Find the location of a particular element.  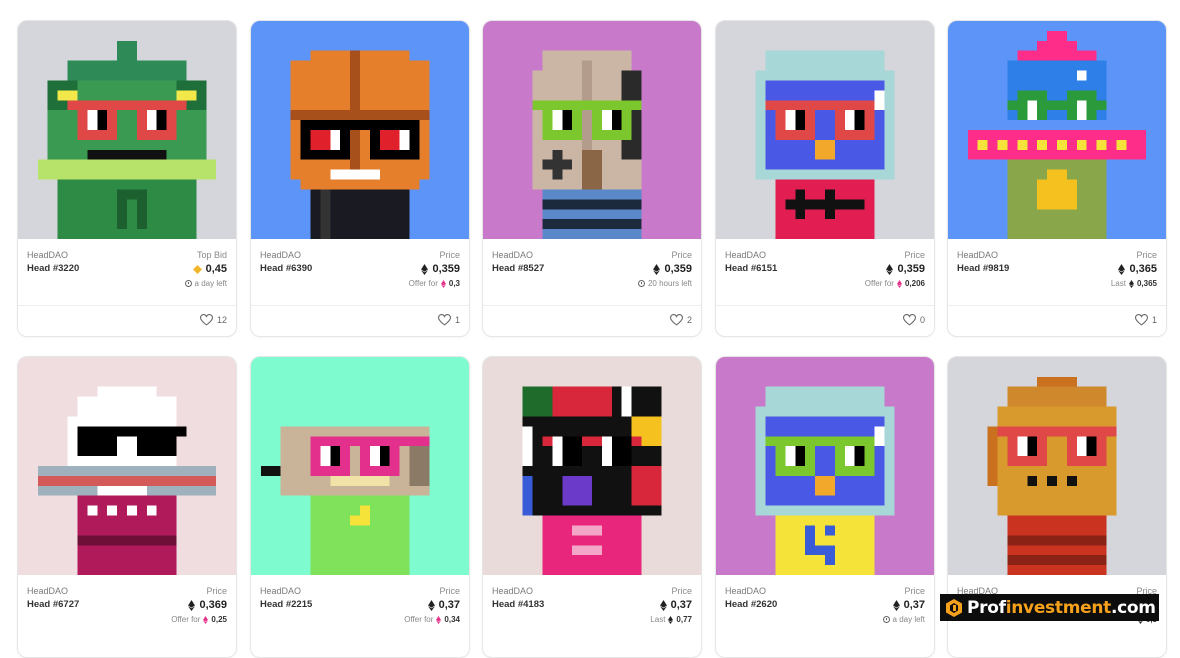

like-button: 2 is located at coordinates (680, 320).